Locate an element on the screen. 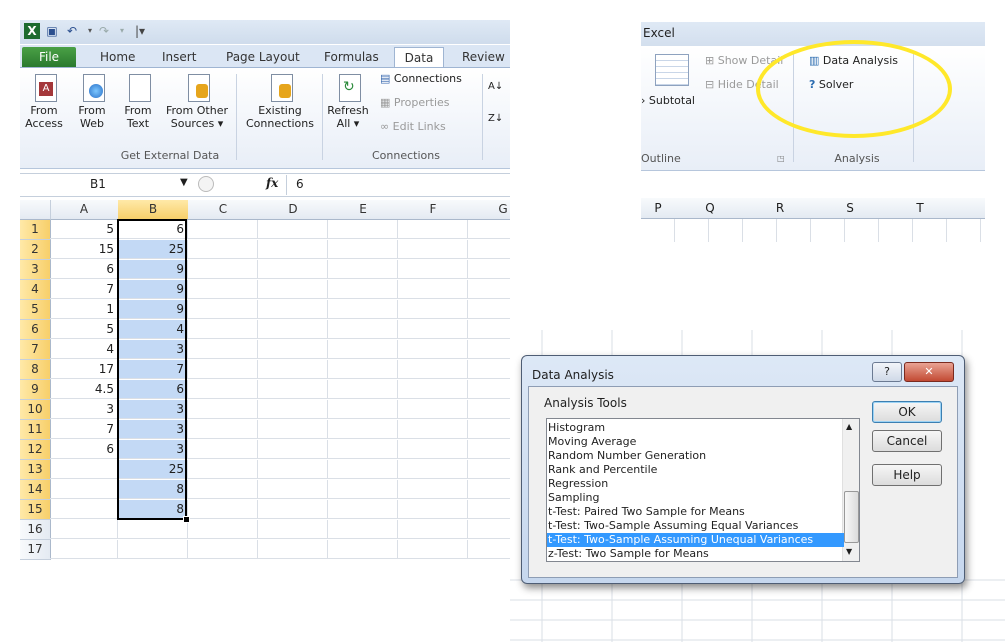 The width and height of the screenshot is (1005, 642). cell-b7: 3 is located at coordinates (153, 349).